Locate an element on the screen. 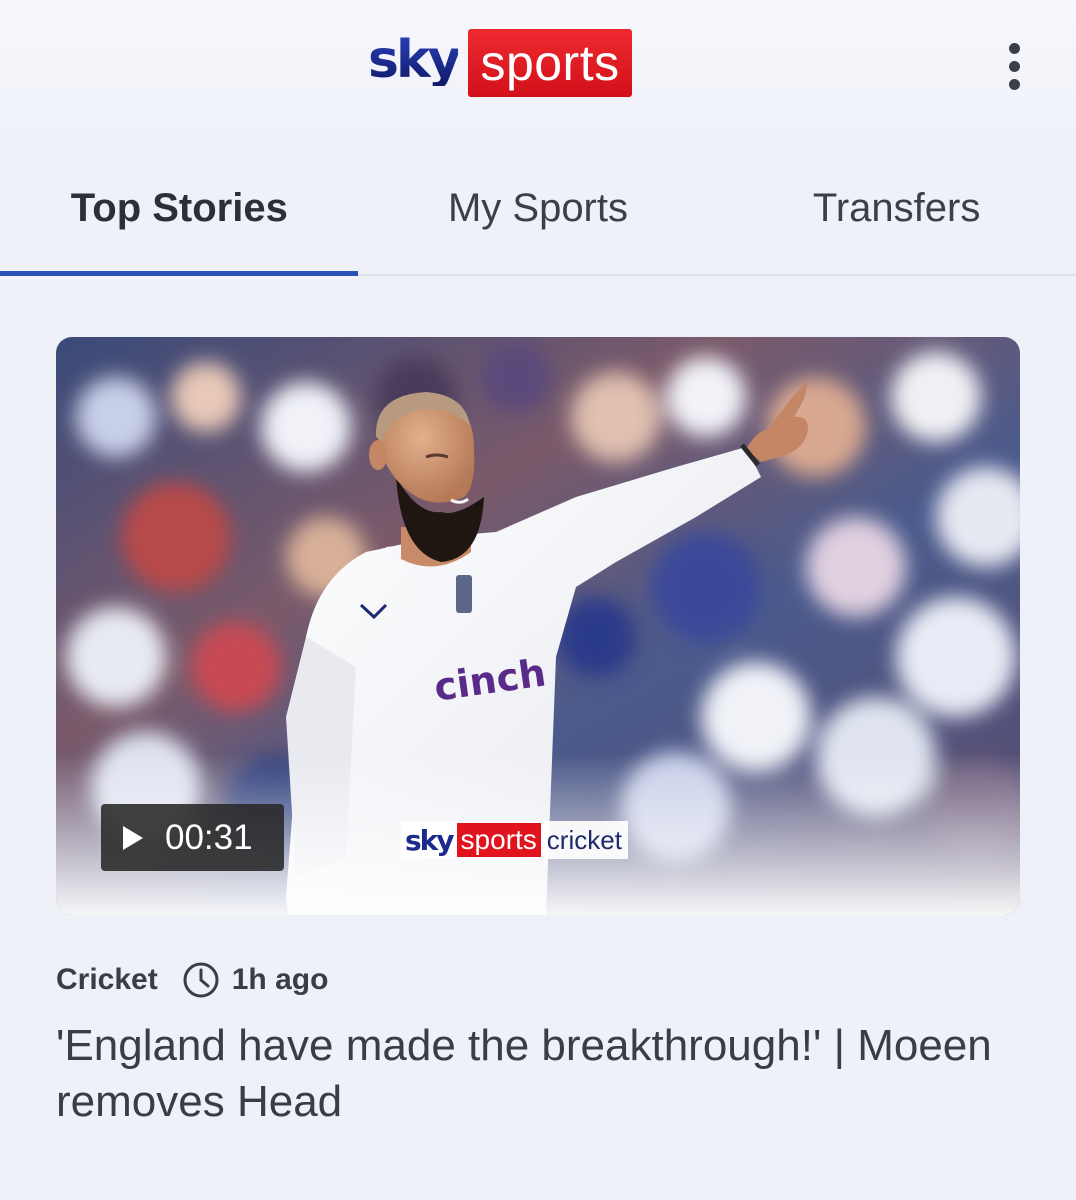 The image size is (1076, 1200). story-category: Cricket is located at coordinates (107, 980).